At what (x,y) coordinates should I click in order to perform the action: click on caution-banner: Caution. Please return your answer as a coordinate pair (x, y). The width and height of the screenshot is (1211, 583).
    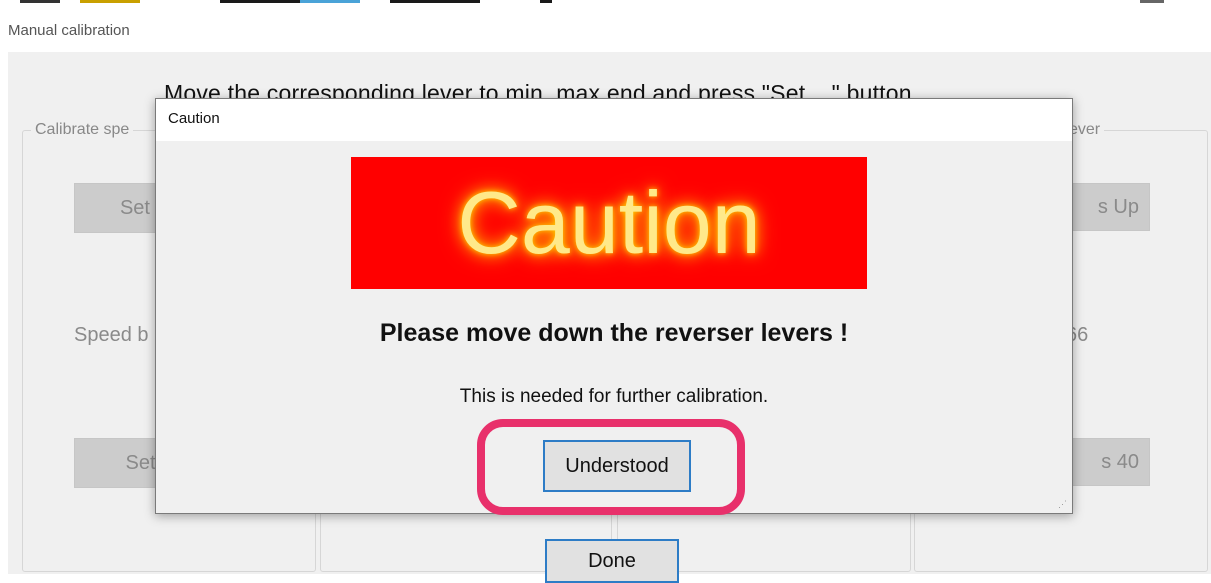
    Looking at the image, I should click on (609, 223).